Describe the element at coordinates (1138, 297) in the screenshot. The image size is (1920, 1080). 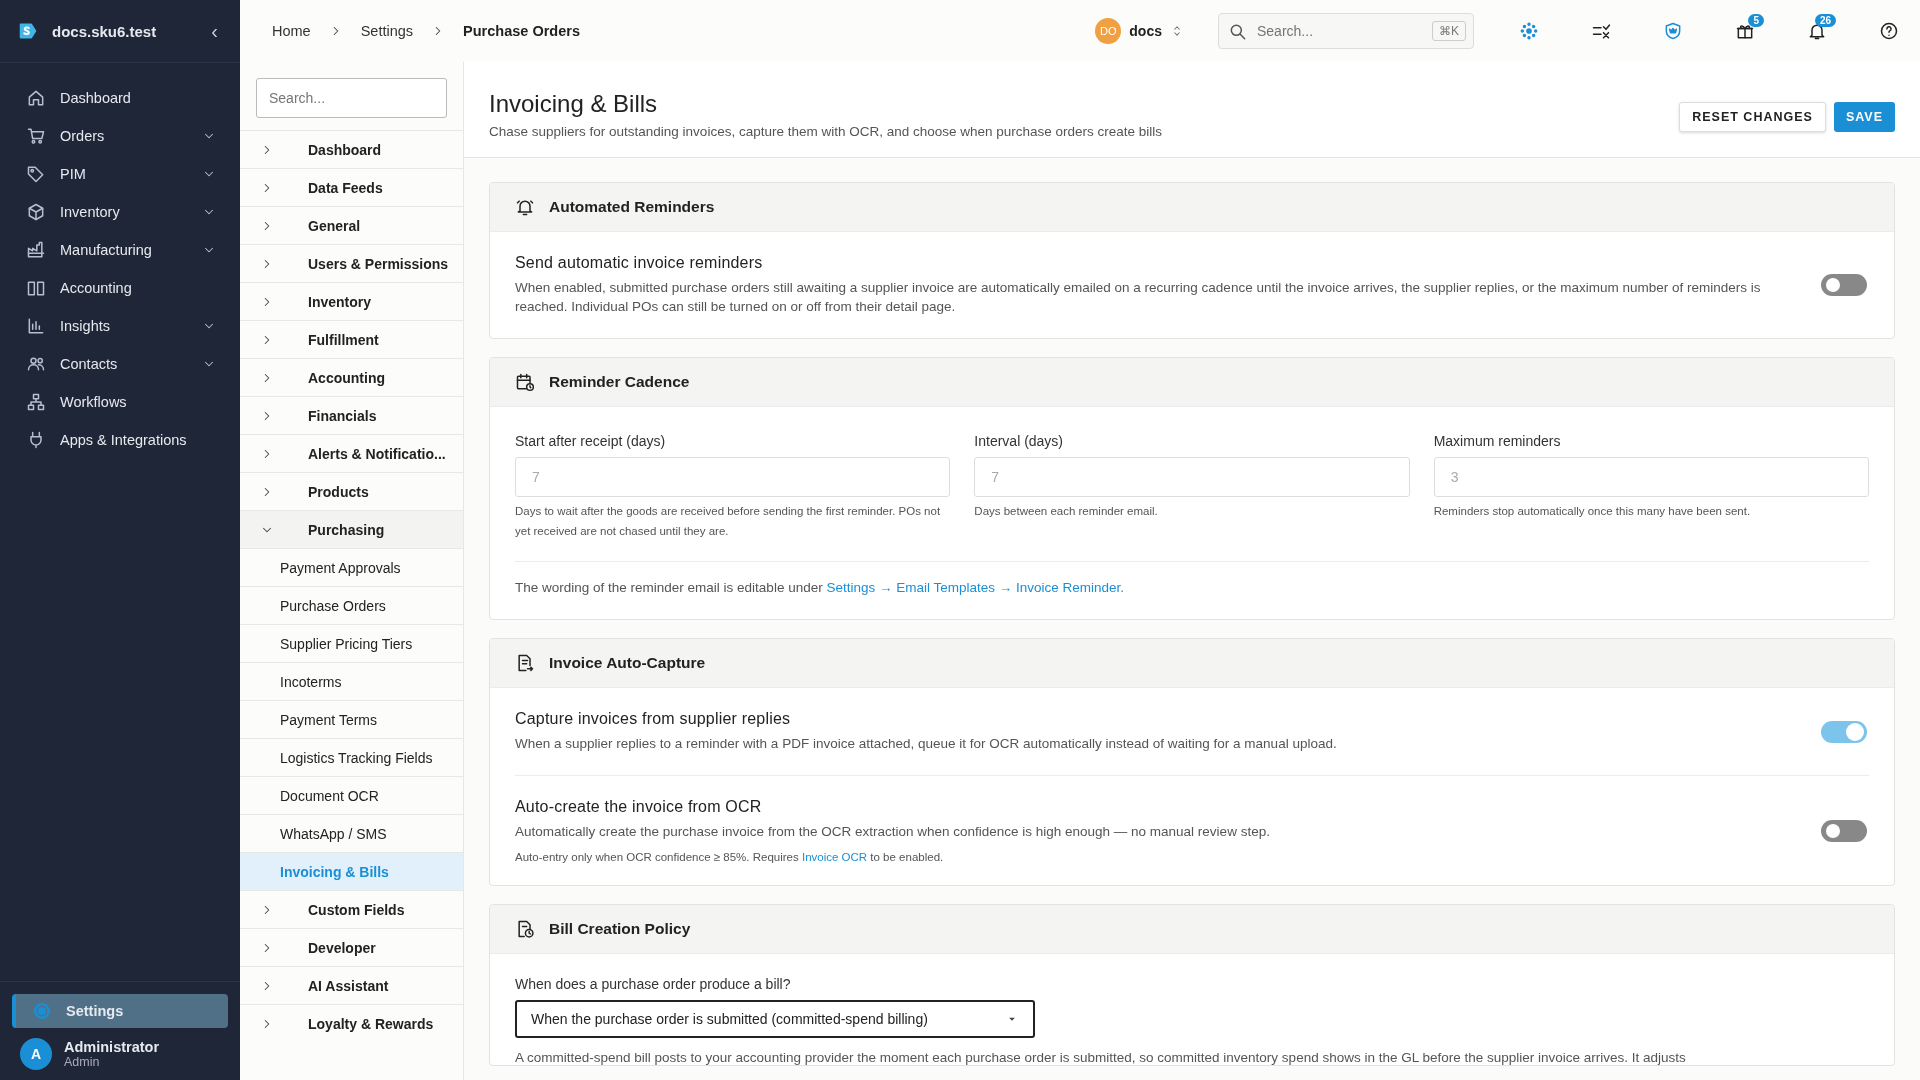
I see `setting-description: When enabled, submitted purchase orders still awaiting a supplier invoice are automatically emailed on a recurring cadence until the invoice arrives, the supplier replies, or the maximum number of reminders is reached. Individual POs can still be turned on or off from their detail page.` at that location.